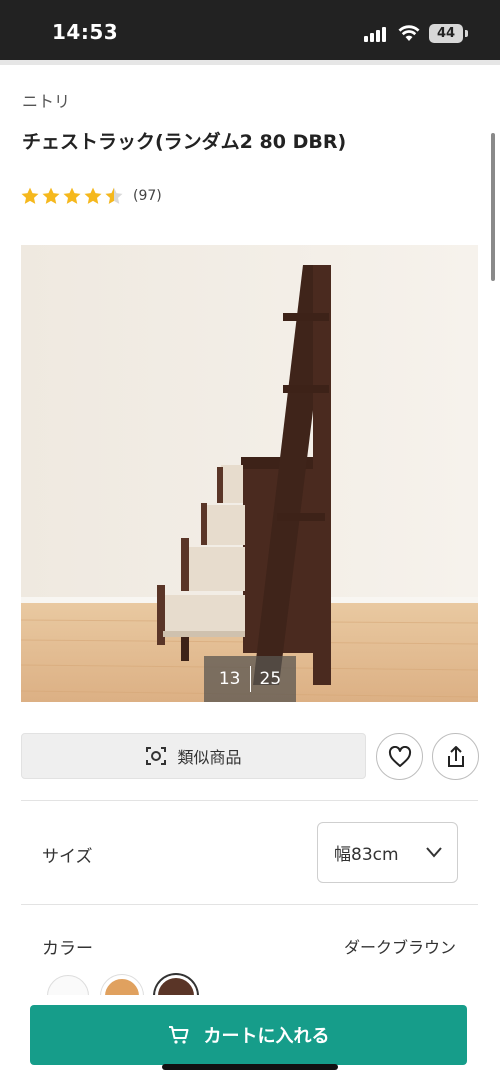 The width and height of the screenshot is (500, 1080). What do you see at coordinates (266, 1036) in the screenshot?
I see `add-to-cart-label: カートに入れる` at bounding box center [266, 1036].